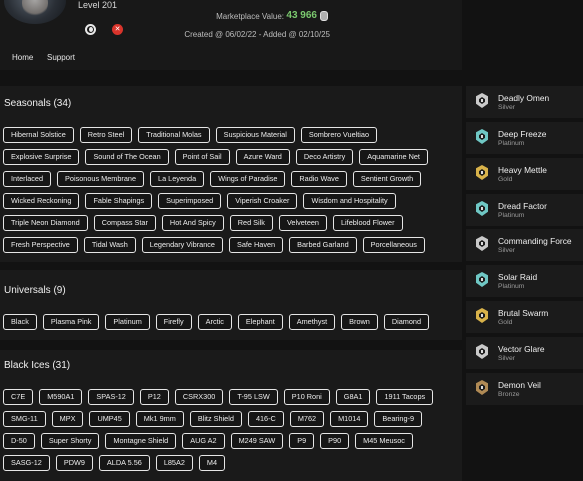 The height and width of the screenshot is (481, 583). Describe the element at coordinates (511, 286) in the screenshot. I see `rank-tier: Platinum` at that location.